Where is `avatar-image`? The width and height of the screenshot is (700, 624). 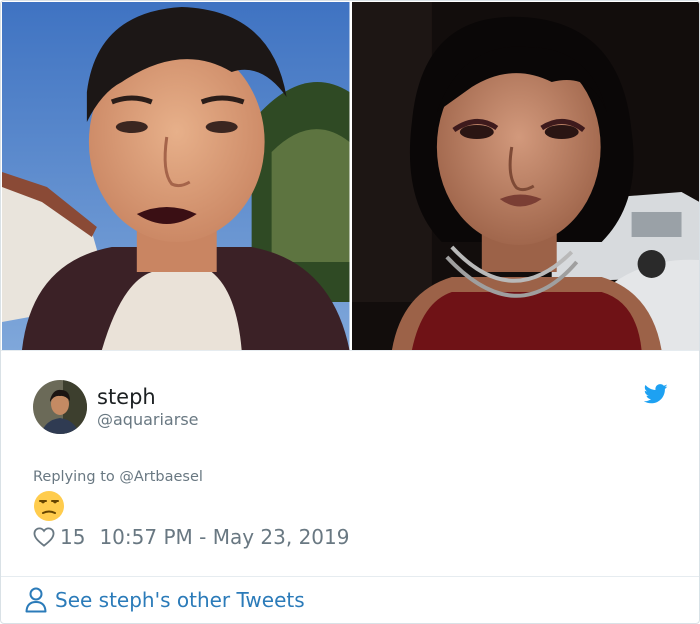
avatar-image is located at coordinates (60, 407).